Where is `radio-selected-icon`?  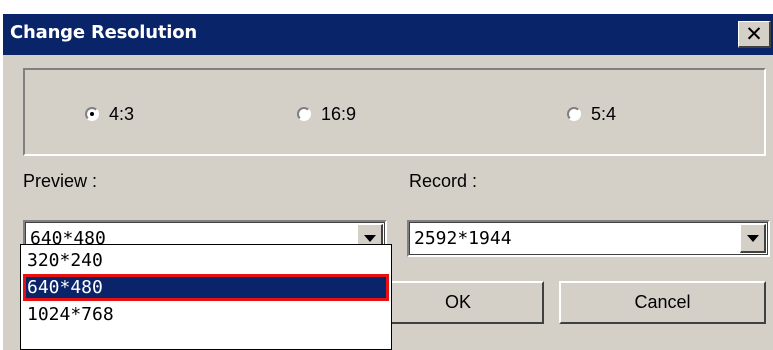 radio-selected-icon is located at coordinates (92, 114).